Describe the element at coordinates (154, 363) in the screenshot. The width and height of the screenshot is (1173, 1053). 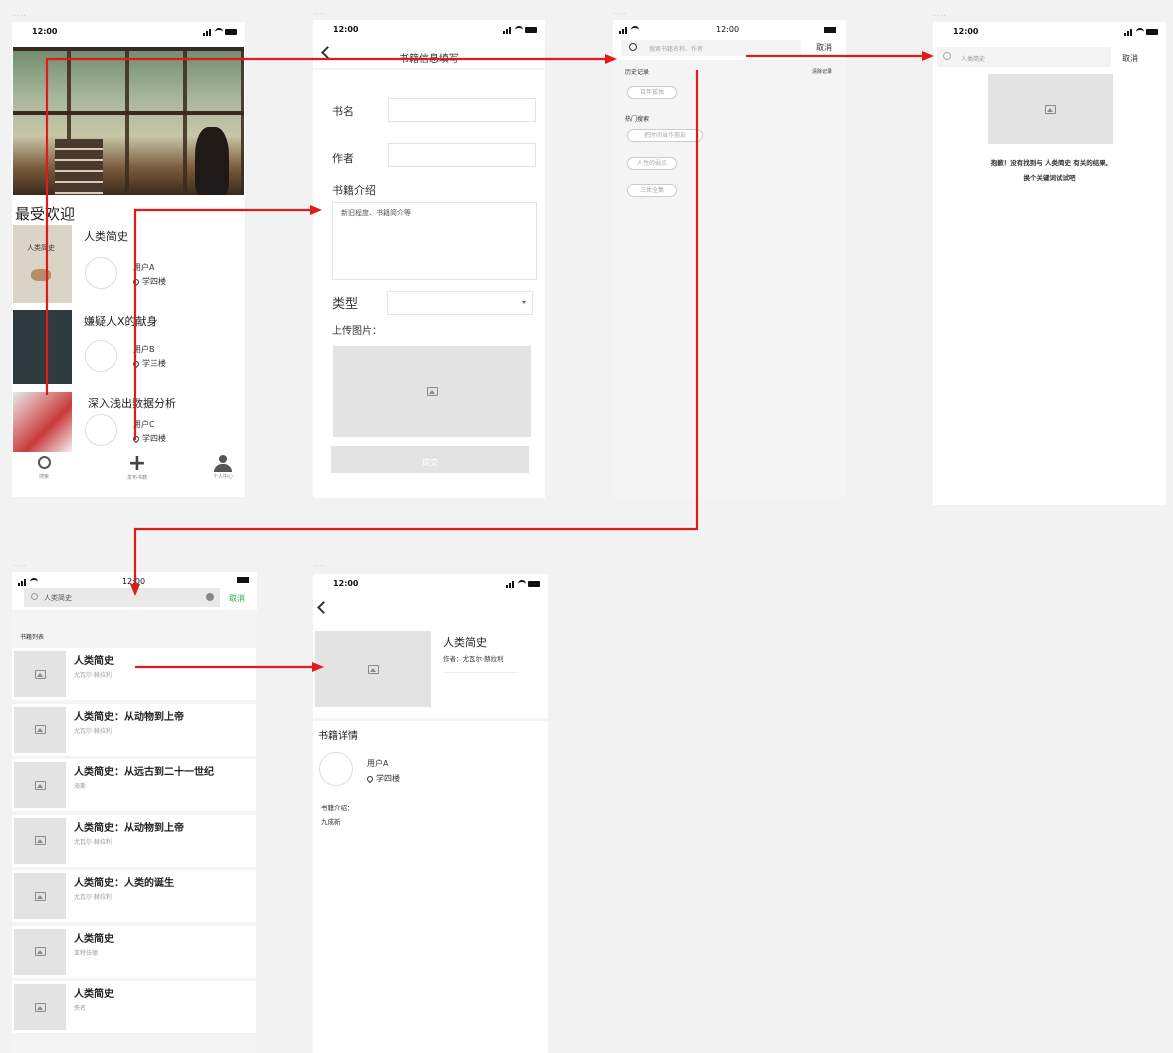
I see `location-text: 学三楼` at that location.